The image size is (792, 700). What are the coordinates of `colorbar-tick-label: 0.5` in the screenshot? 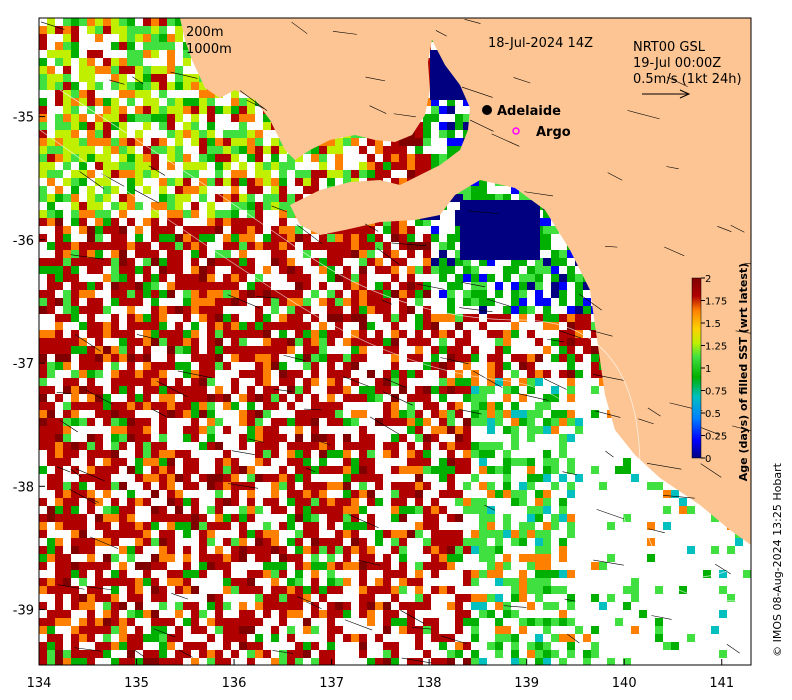 It's located at (713, 414).